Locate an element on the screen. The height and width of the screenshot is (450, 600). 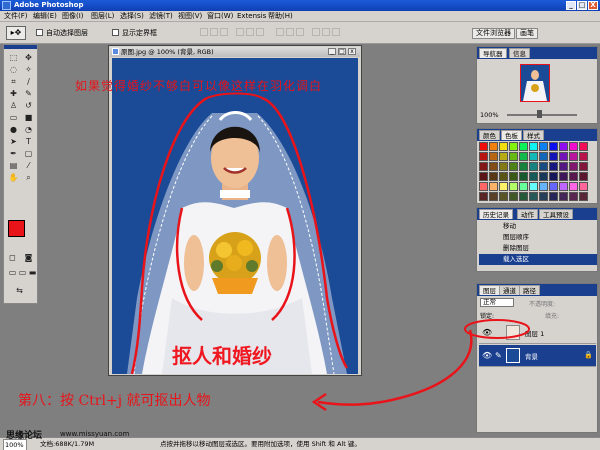
menu-extensis: Extensis is located at coordinates (251, 16).